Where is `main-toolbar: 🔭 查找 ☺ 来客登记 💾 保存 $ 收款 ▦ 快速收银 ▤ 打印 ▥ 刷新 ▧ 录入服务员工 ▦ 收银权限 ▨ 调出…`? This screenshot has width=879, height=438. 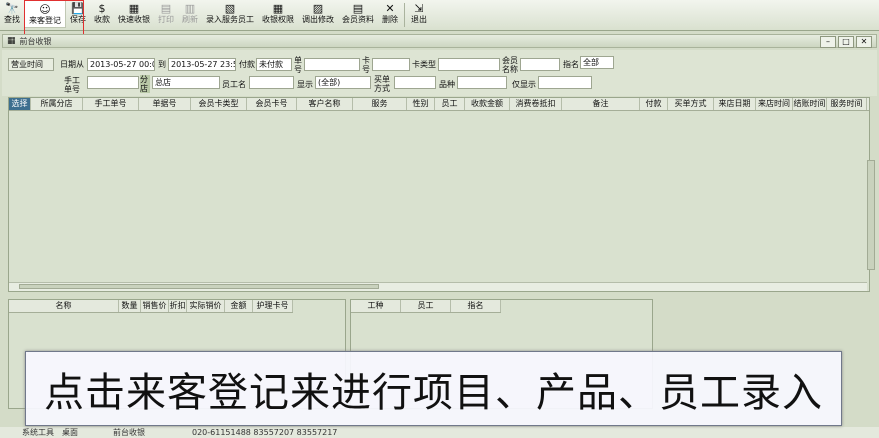
main-toolbar: 🔭 查找 ☺ 来客登记 💾 保存 $ 收款 ▦ 快速收银 ▤ 打印 ▥ 刷新 ▧ 录入服务员工 ▦ 收银权限 ▨ 调出… is located at coordinates (439, 15).